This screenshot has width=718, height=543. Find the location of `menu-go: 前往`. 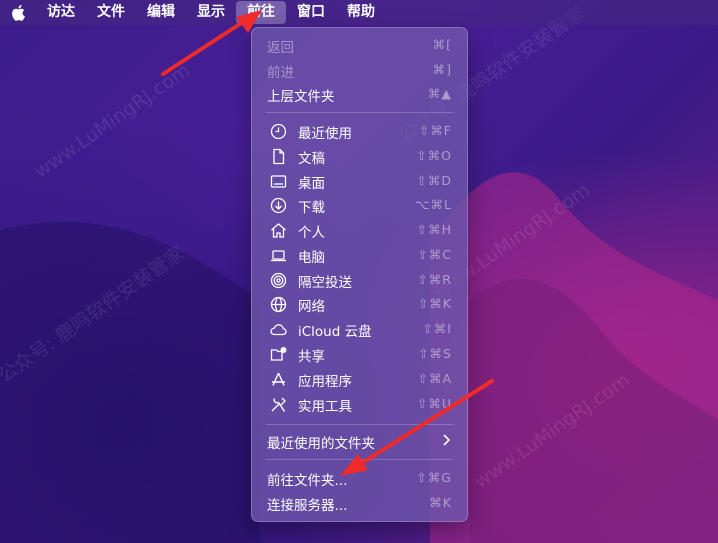

menu-go: 前往 is located at coordinates (261, 12).